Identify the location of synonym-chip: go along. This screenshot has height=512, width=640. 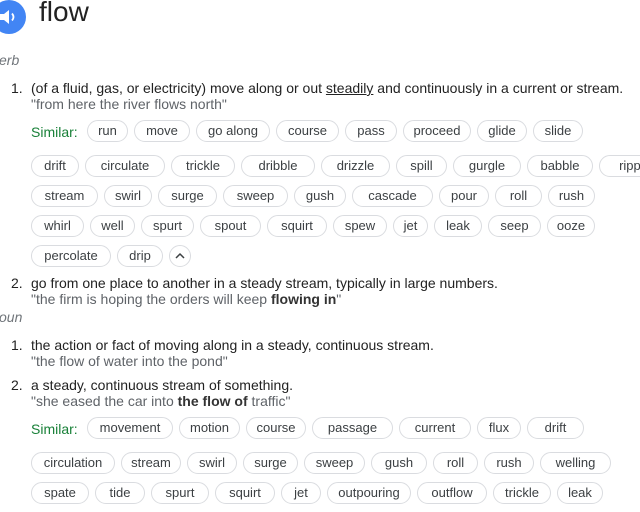
(233, 131).